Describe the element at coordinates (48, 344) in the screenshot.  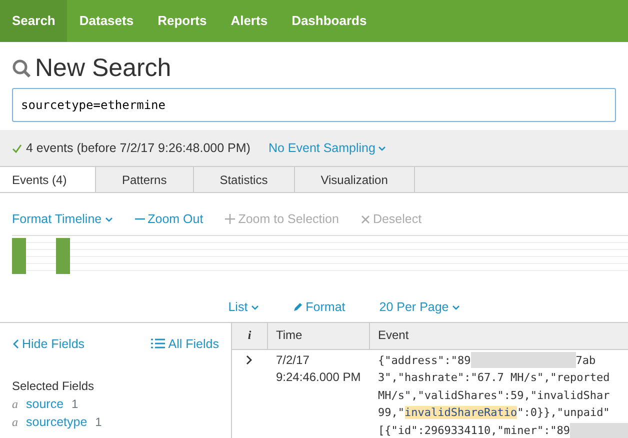
I see `hide-fields-link: Hide Fields` at that location.